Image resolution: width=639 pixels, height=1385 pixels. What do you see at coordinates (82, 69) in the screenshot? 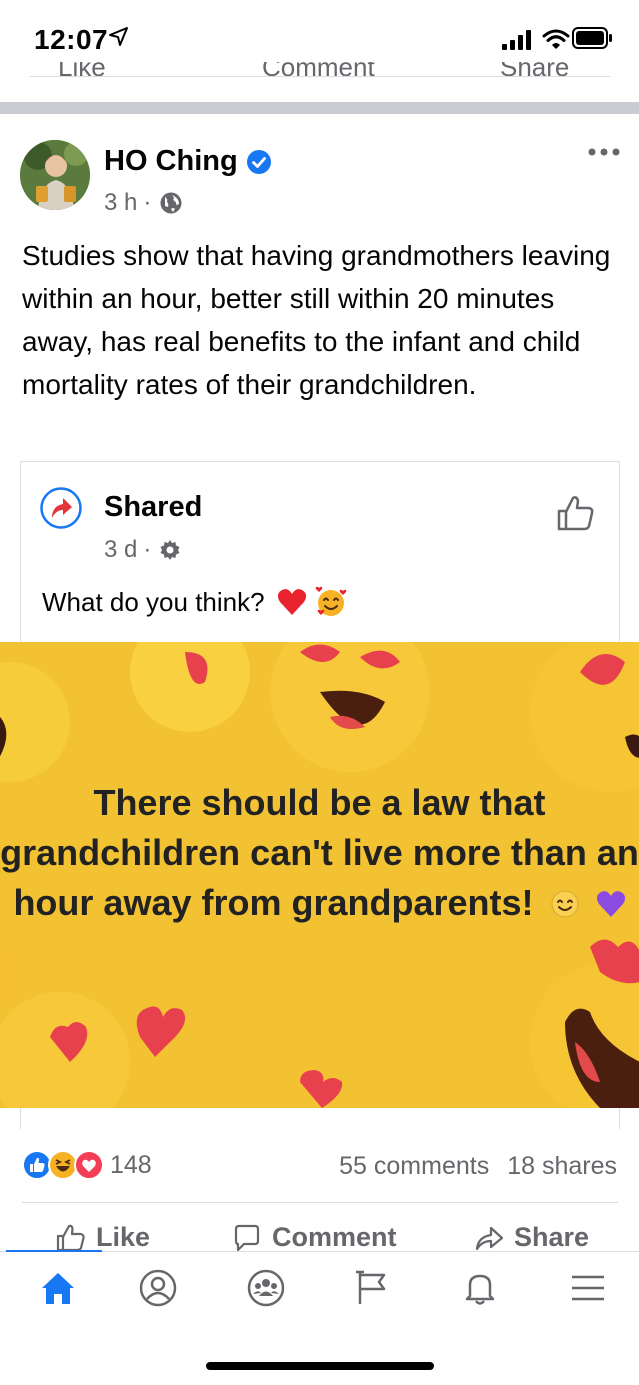
I see `previous-like-button: Like` at bounding box center [82, 69].